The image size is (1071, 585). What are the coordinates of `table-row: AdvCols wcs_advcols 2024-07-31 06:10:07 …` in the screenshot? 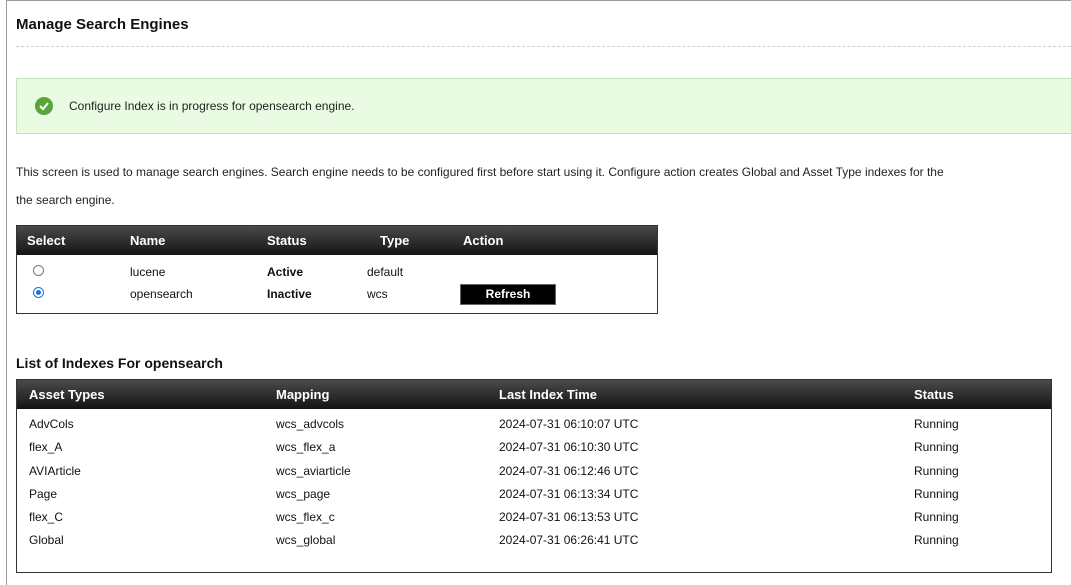 It's located at (534, 423).